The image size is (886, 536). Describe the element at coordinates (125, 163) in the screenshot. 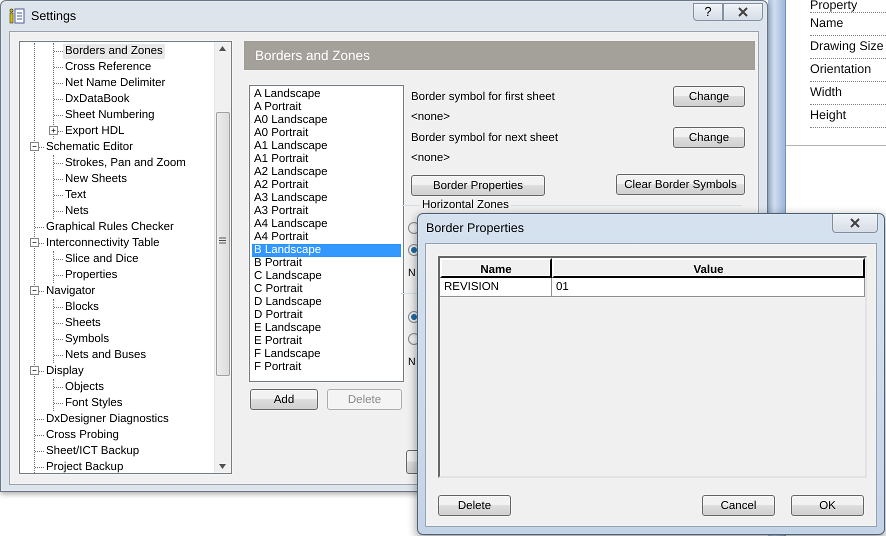

I see `tree-item: Strokes, Pan and Zoom` at that location.